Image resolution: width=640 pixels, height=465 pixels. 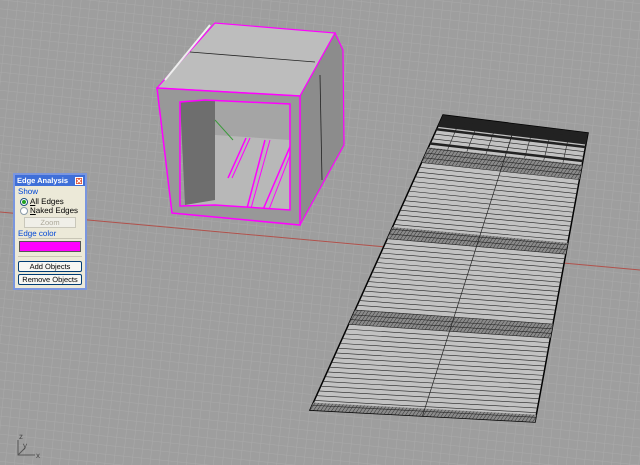 I want to click on close-icon, so click(x=79, y=181).